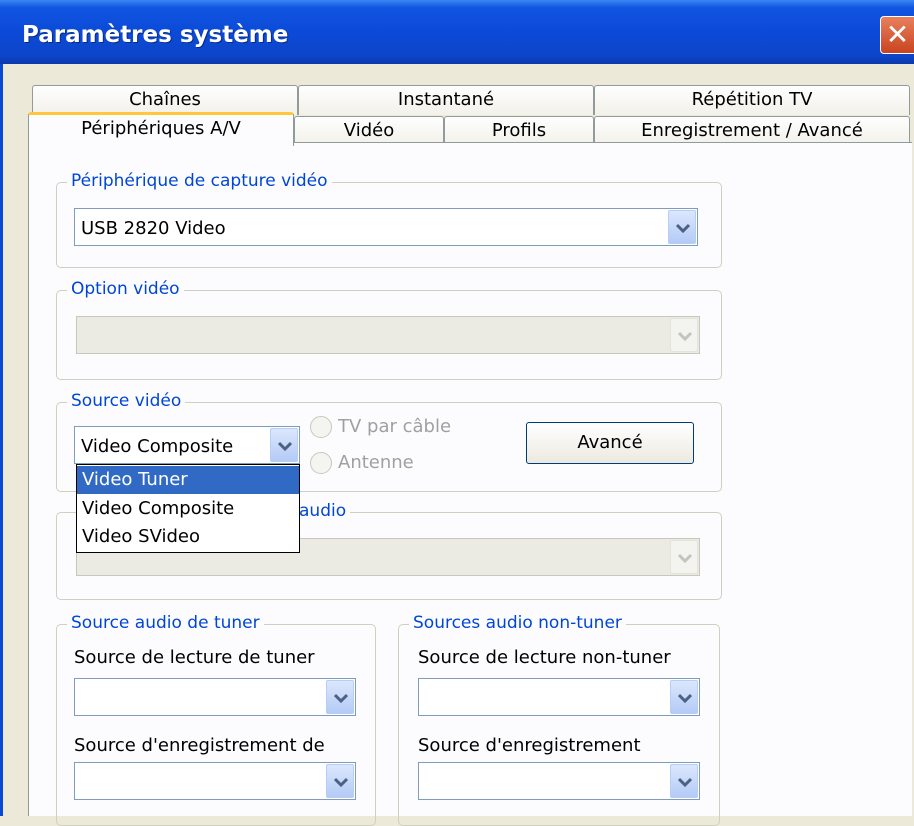 The height and width of the screenshot is (826, 914). I want to click on tab-profils: Profils, so click(519, 130).